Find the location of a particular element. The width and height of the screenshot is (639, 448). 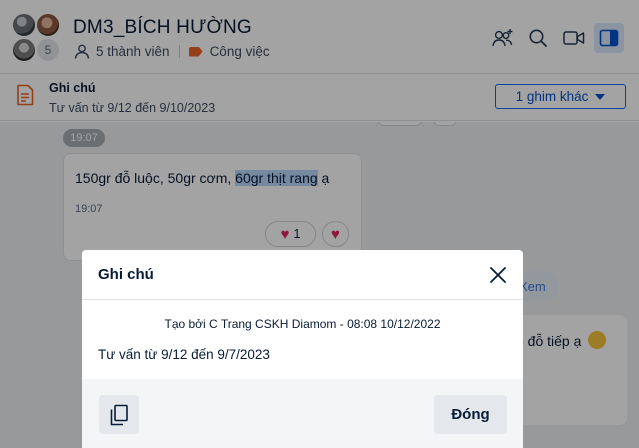

dialog-header: Ghi chú is located at coordinates (302, 275).